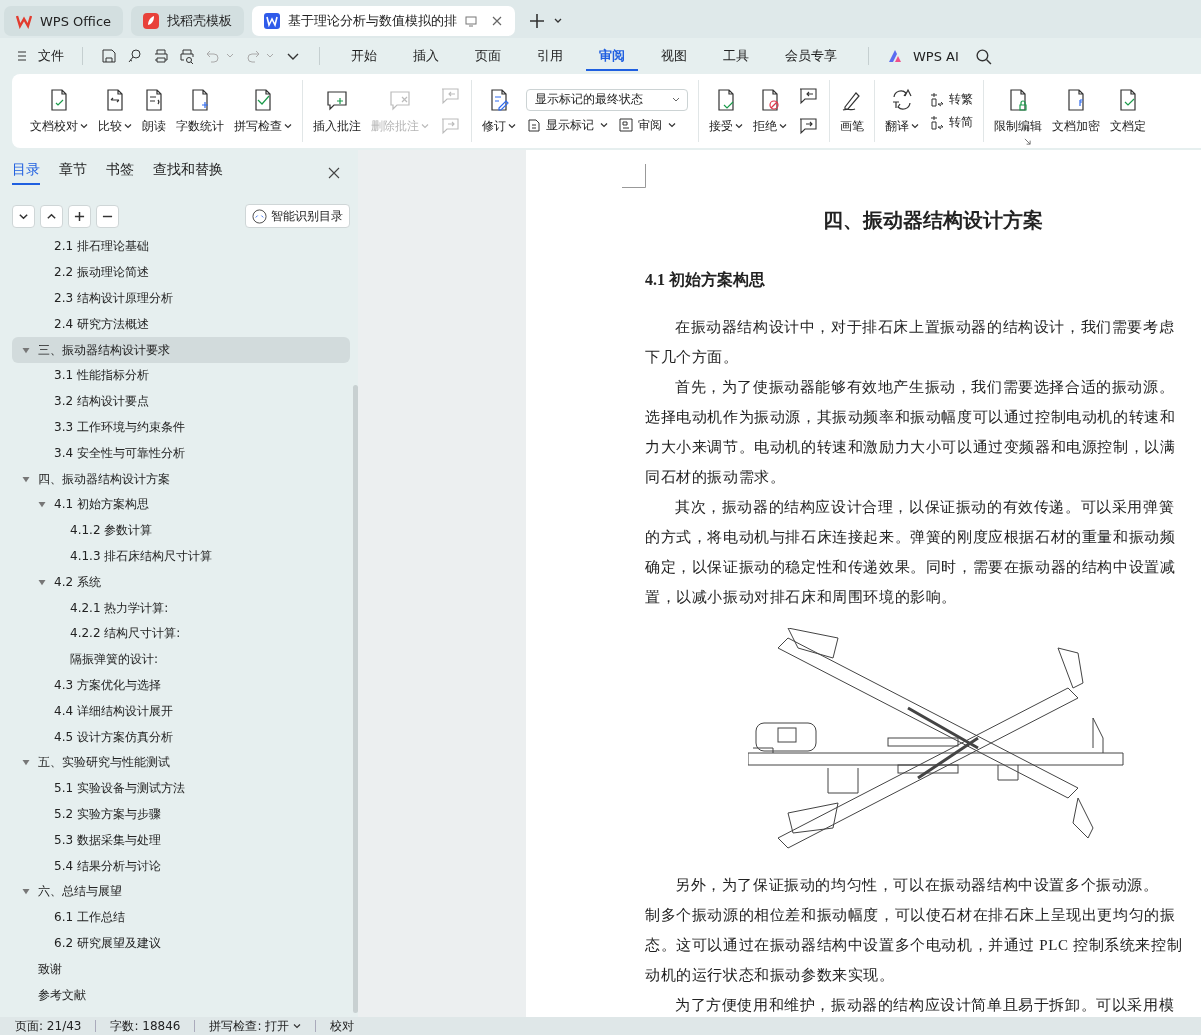 Image resolution: width=1201 pixels, height=1035 pixels. Describe the element at coordinates (647, 125) in the screenshot. I see `ribbon-small-button: 审阅` at that location.